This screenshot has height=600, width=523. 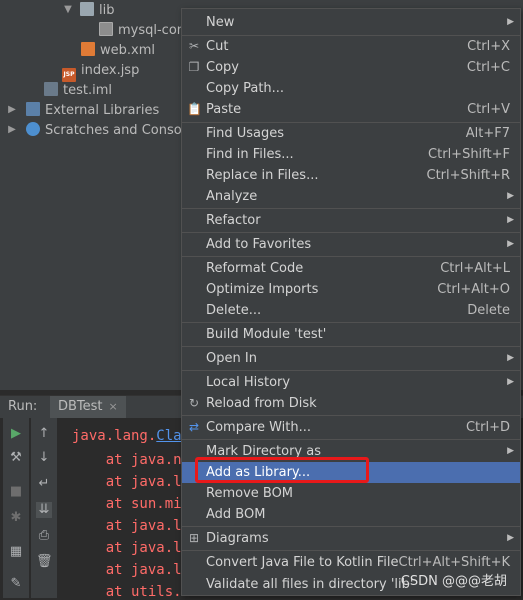 I want to click on tree-item-label: web.xml, so click(x=127, y=50).